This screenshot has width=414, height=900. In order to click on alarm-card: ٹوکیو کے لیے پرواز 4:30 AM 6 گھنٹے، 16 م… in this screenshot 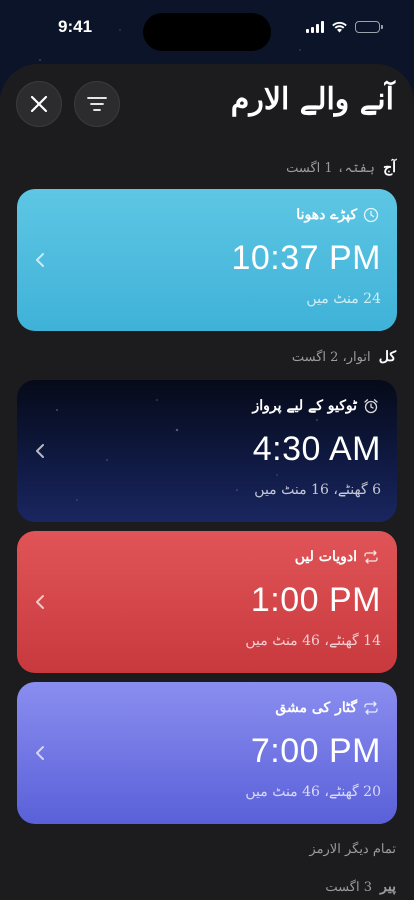, I will do `click(207, 451)`.